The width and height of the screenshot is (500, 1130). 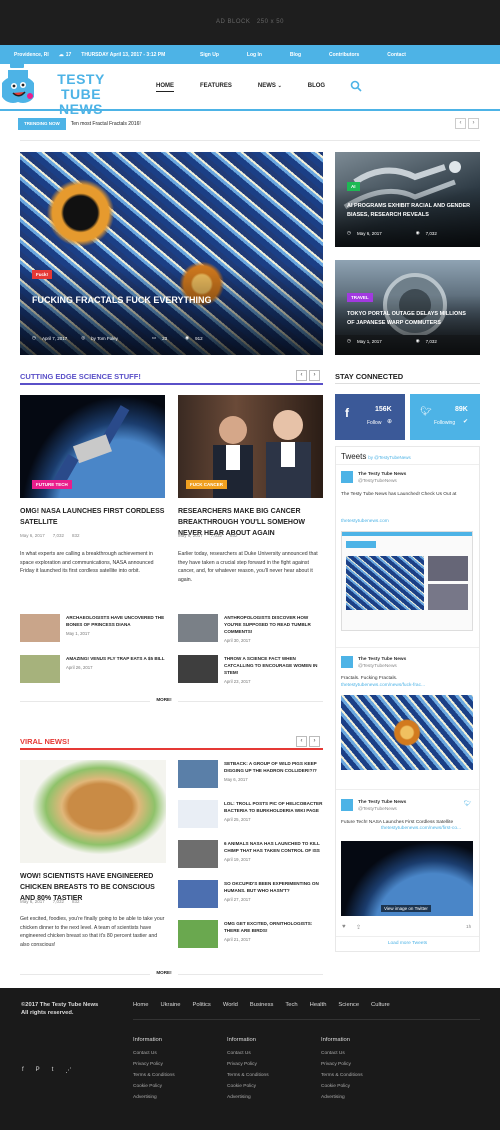 I want to click on signup-link: Sign Up, so click(x=209, y=55).